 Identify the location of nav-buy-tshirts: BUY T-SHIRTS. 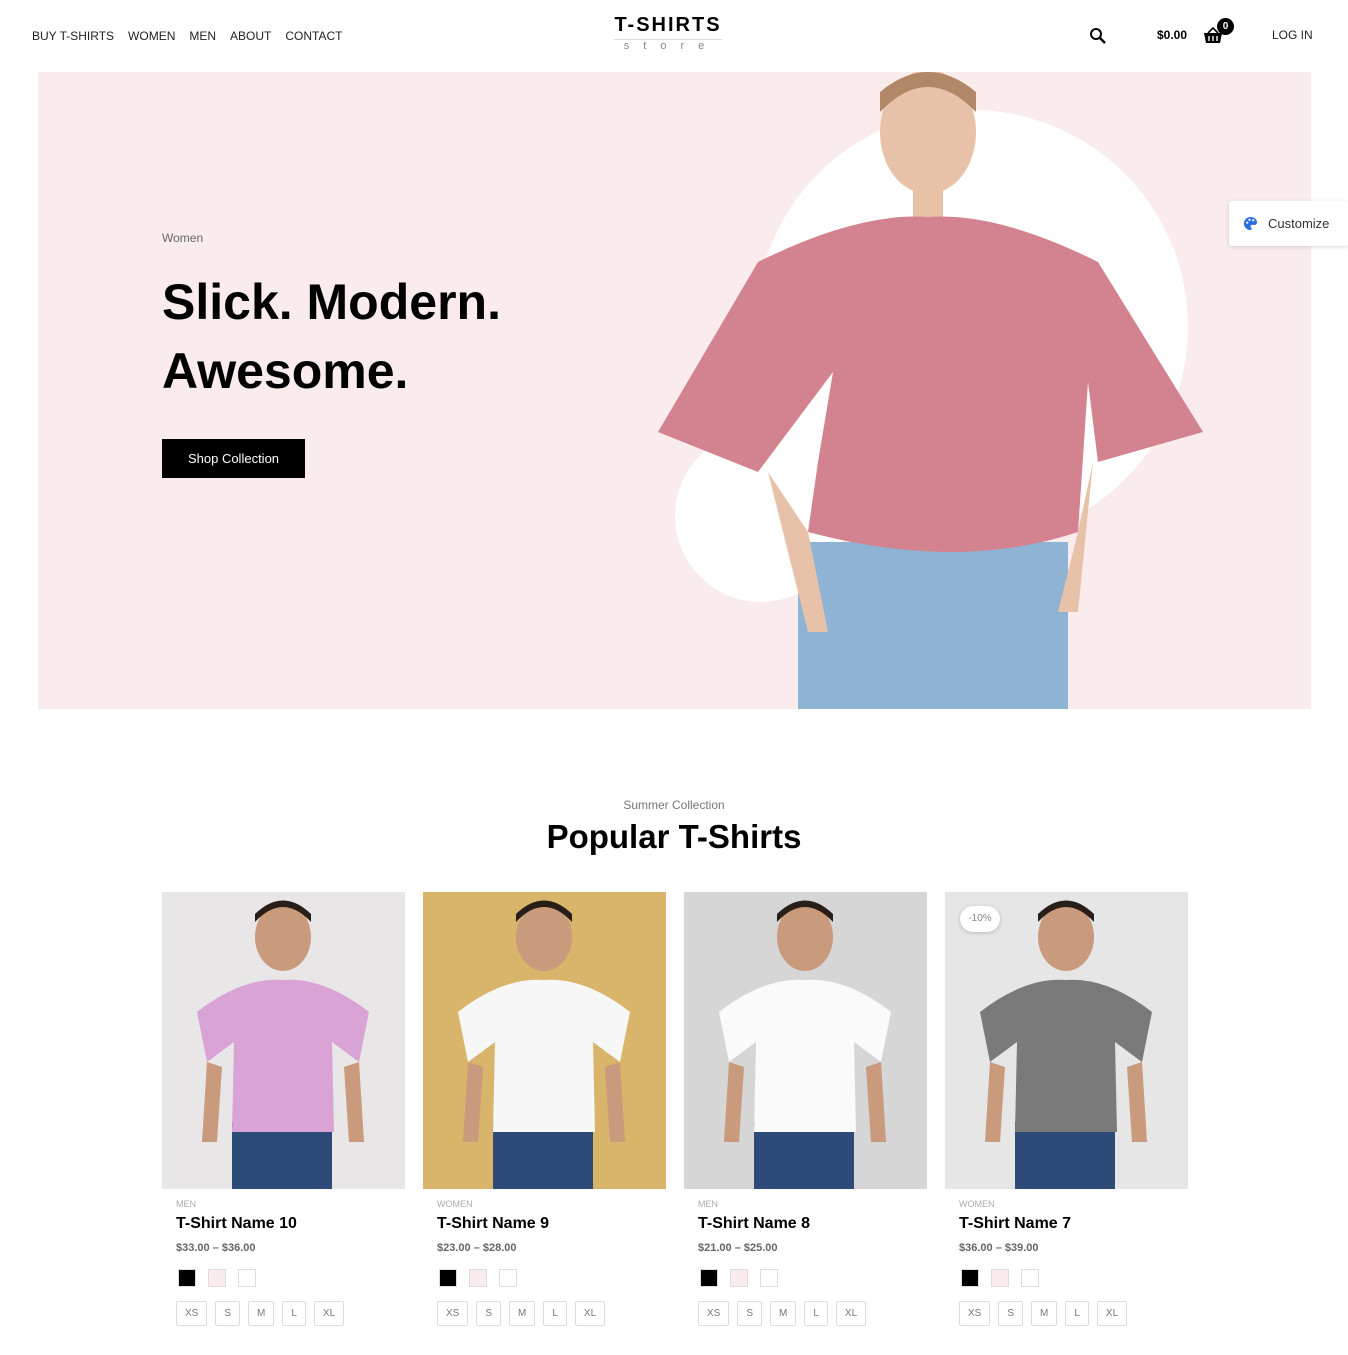
(73, 36).